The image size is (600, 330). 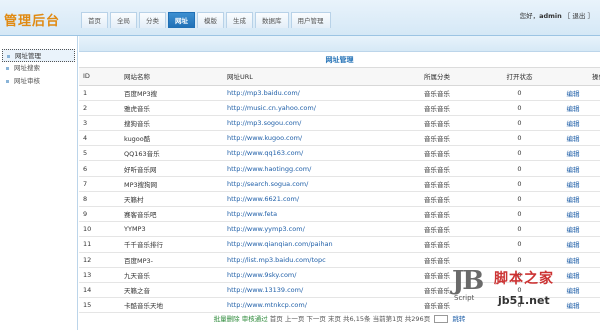 What do you see at coordinates (168, 199) in the screenshot?
I see `row-site-name: 天籁村` at bounding box center [168, 199].